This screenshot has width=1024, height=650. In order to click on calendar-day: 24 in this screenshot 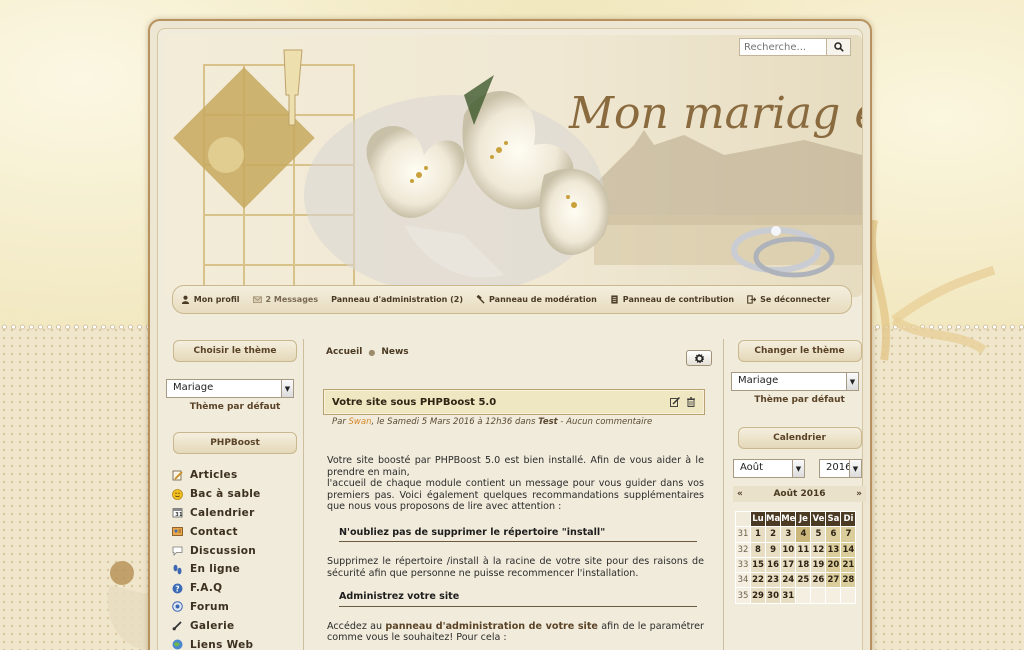, I will do `click(788, 580)`.